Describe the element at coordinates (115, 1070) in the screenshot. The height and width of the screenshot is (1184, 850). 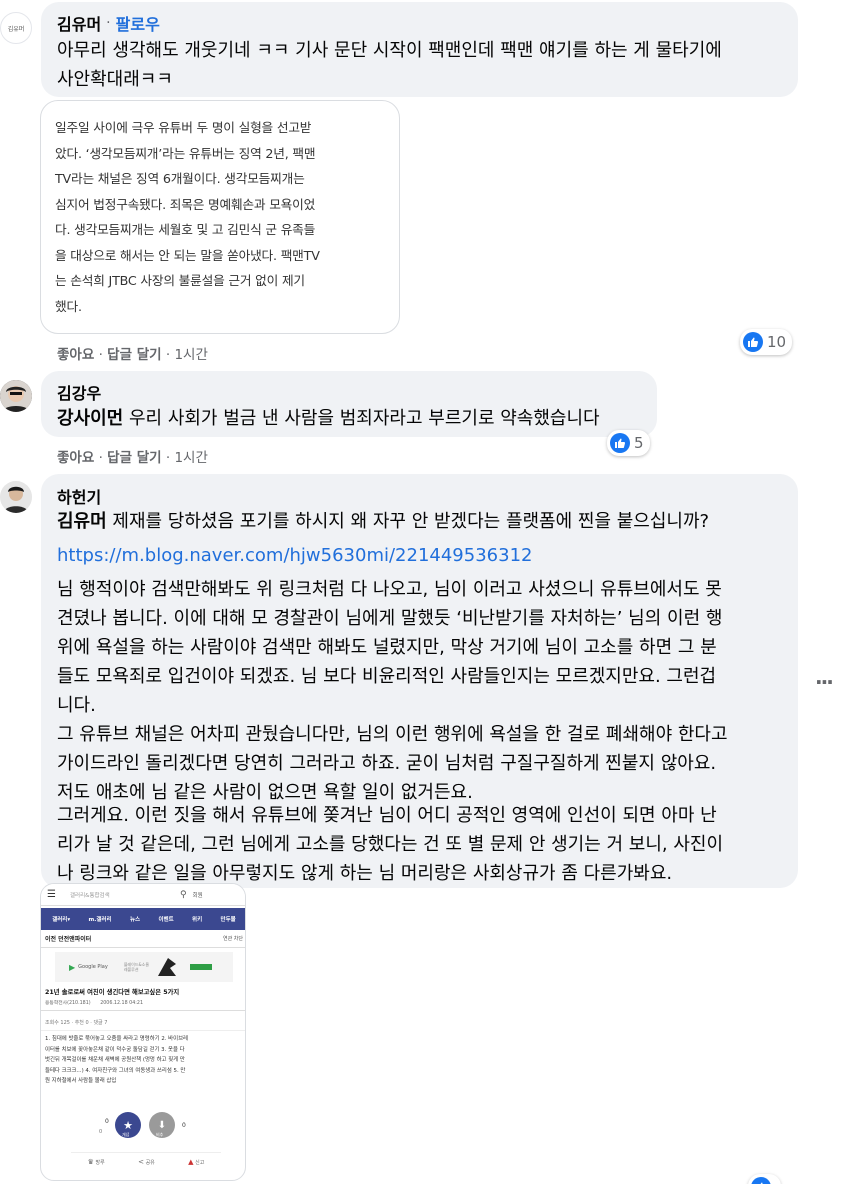
I see `mini-post-line: 들테다 크크크...) 4. 여자친구와 그녀의 여동생과 쓰리섬 5. 만` at that location.